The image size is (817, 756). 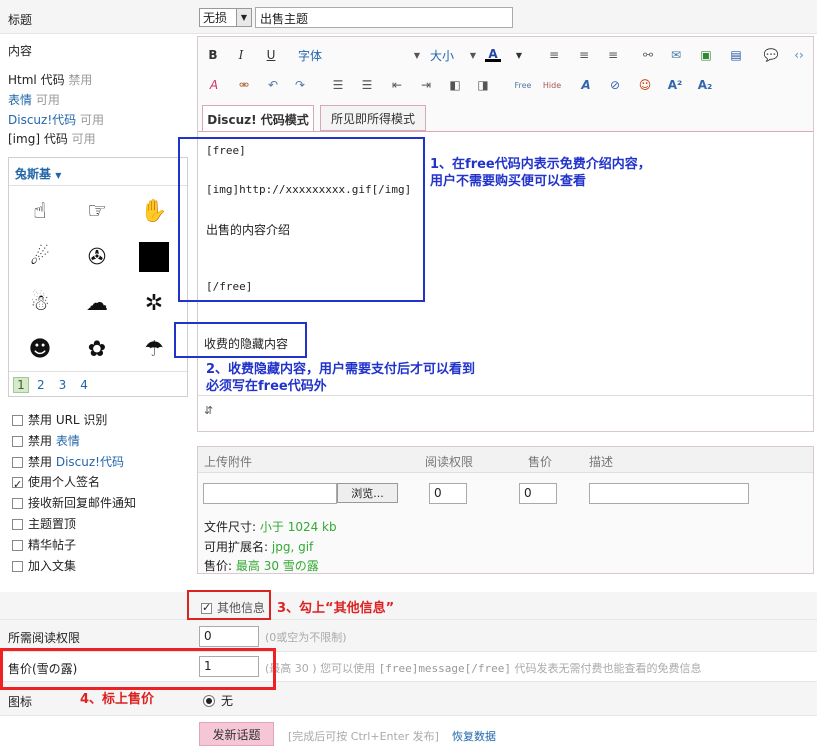 What do you see at coordinates (359, 55) in the screenshot?
I see `font-select: 字体 ▼` at bounding box center [359, 55].